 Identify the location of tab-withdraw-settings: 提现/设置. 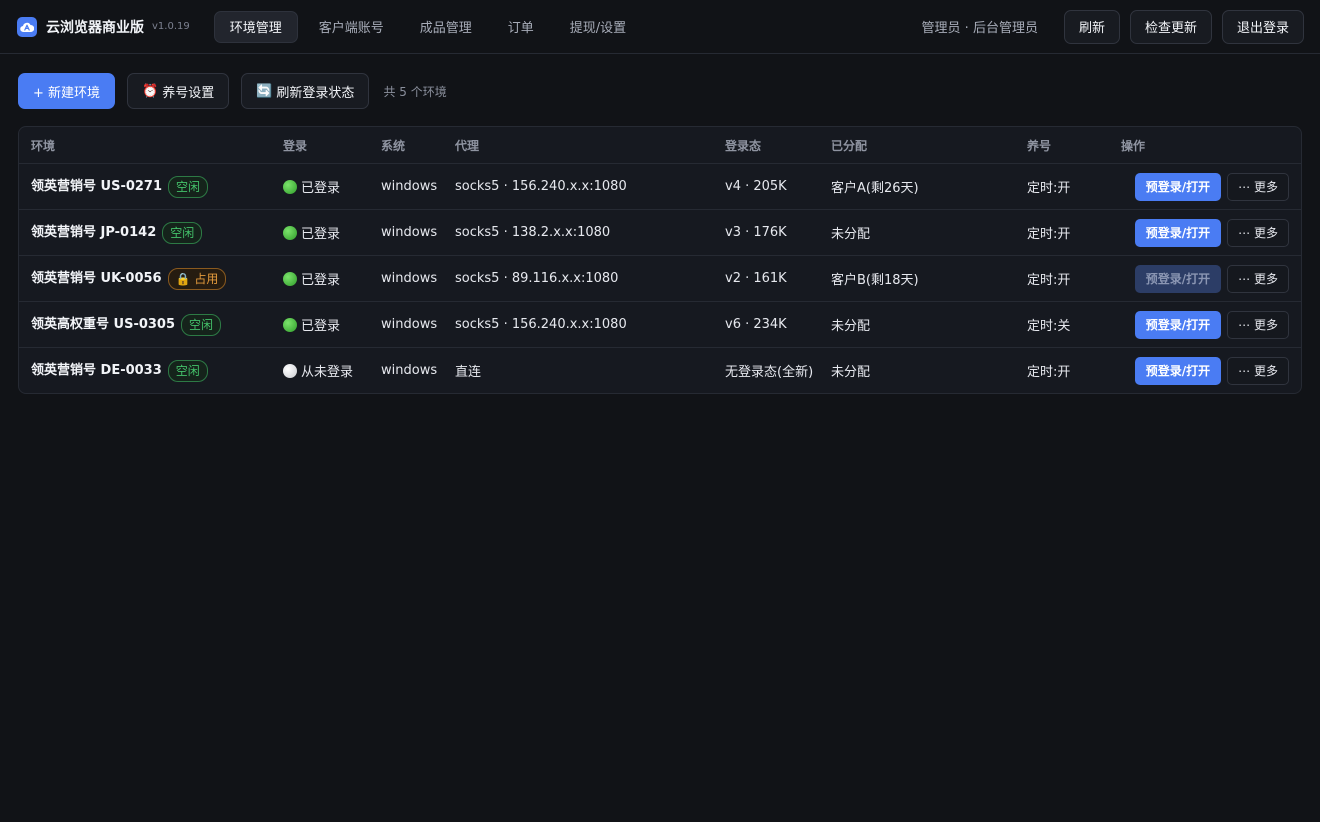
(598, 27).